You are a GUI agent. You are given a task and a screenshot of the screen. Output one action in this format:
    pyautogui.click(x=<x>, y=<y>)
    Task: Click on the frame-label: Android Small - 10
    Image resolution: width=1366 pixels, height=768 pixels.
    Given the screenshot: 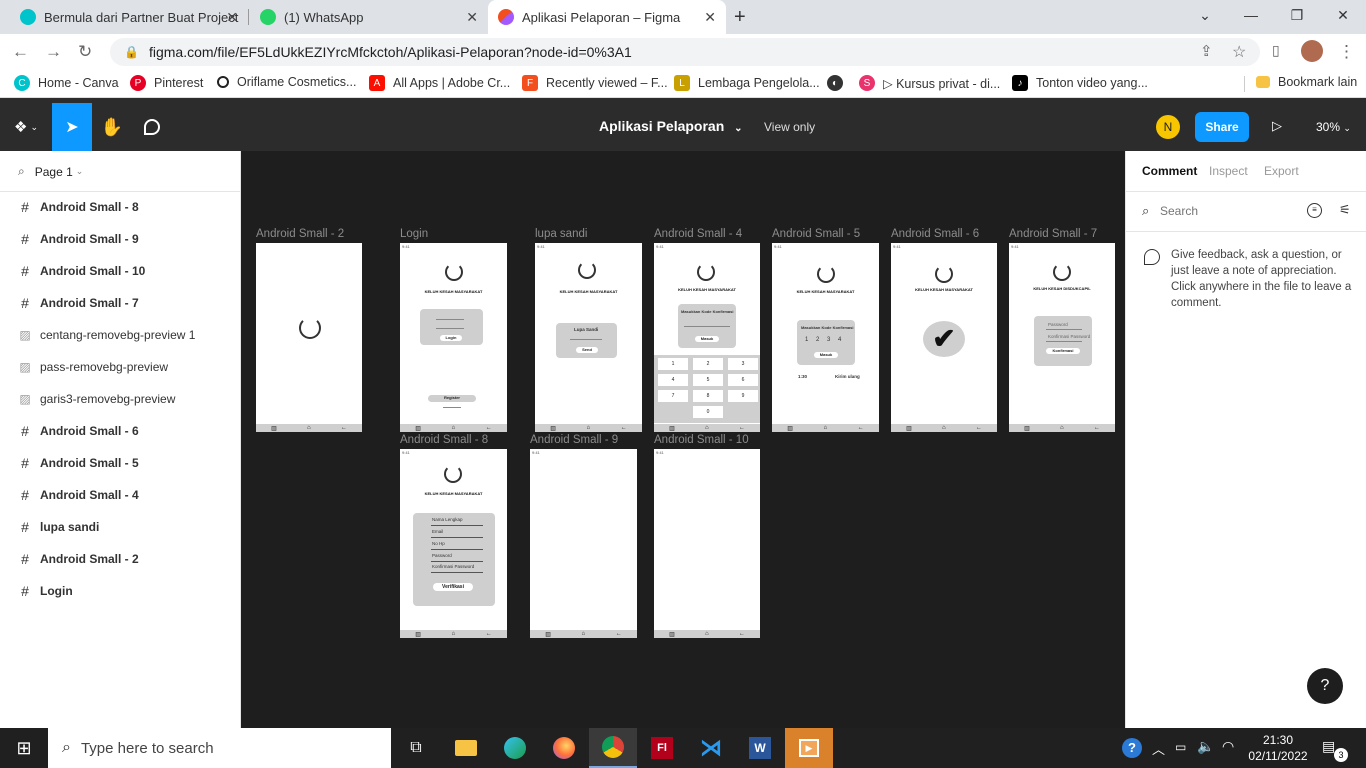 What is the action you would take?
    pyautogui.click(x=701, y=440)
    